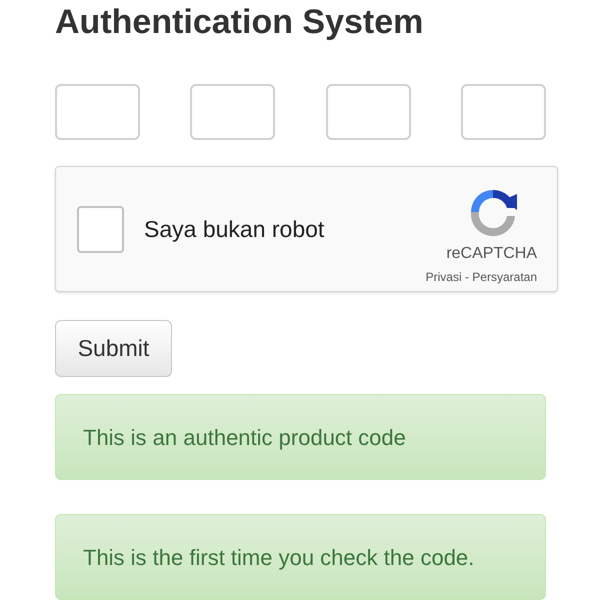 The image size is (600, 600). Describe the element at coordinates (491, 254) in the screenshot. I see `recaptcha-brand: reCAPTCHA` at that location.